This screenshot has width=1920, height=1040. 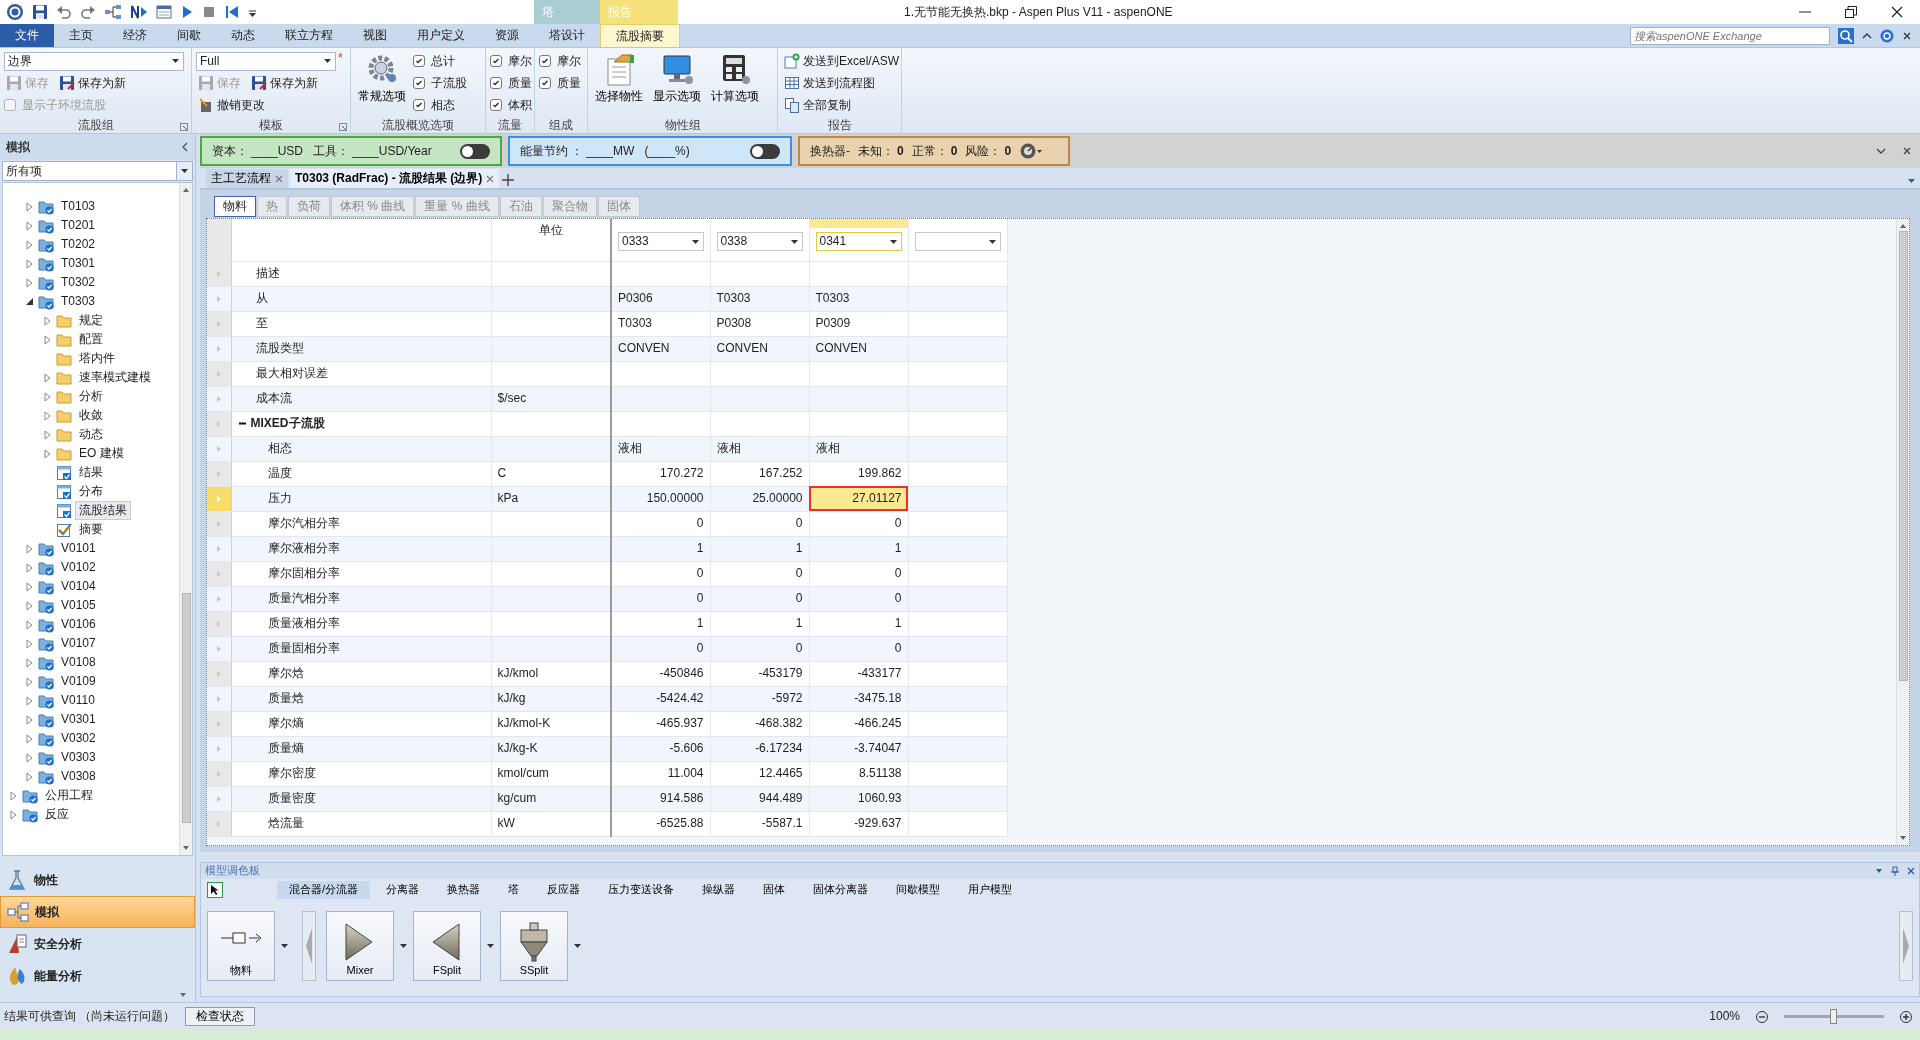 I want to click on table-row: 摩尔液相分率 1 1 1, so click(x=607, y=548).